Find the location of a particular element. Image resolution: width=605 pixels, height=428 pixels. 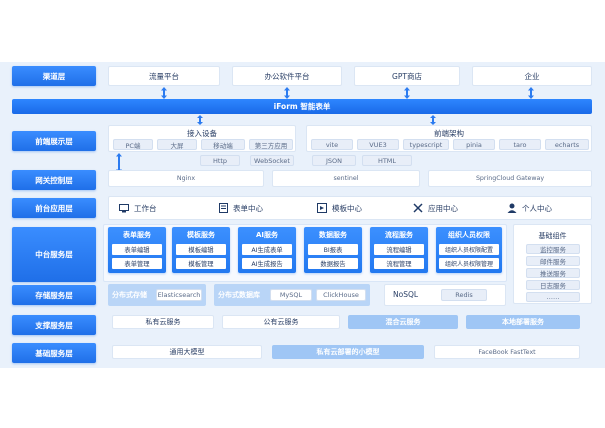

frontapp-item-personal-center: 个人中心 is located at coordinates (529, 208).